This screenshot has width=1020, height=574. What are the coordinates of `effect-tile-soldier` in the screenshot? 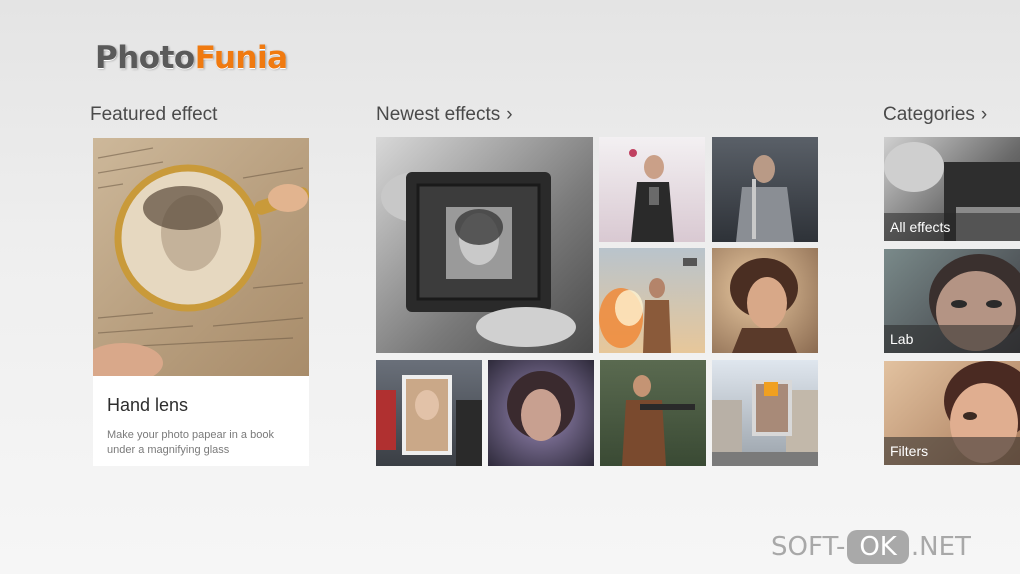 It's located at (653, 413).